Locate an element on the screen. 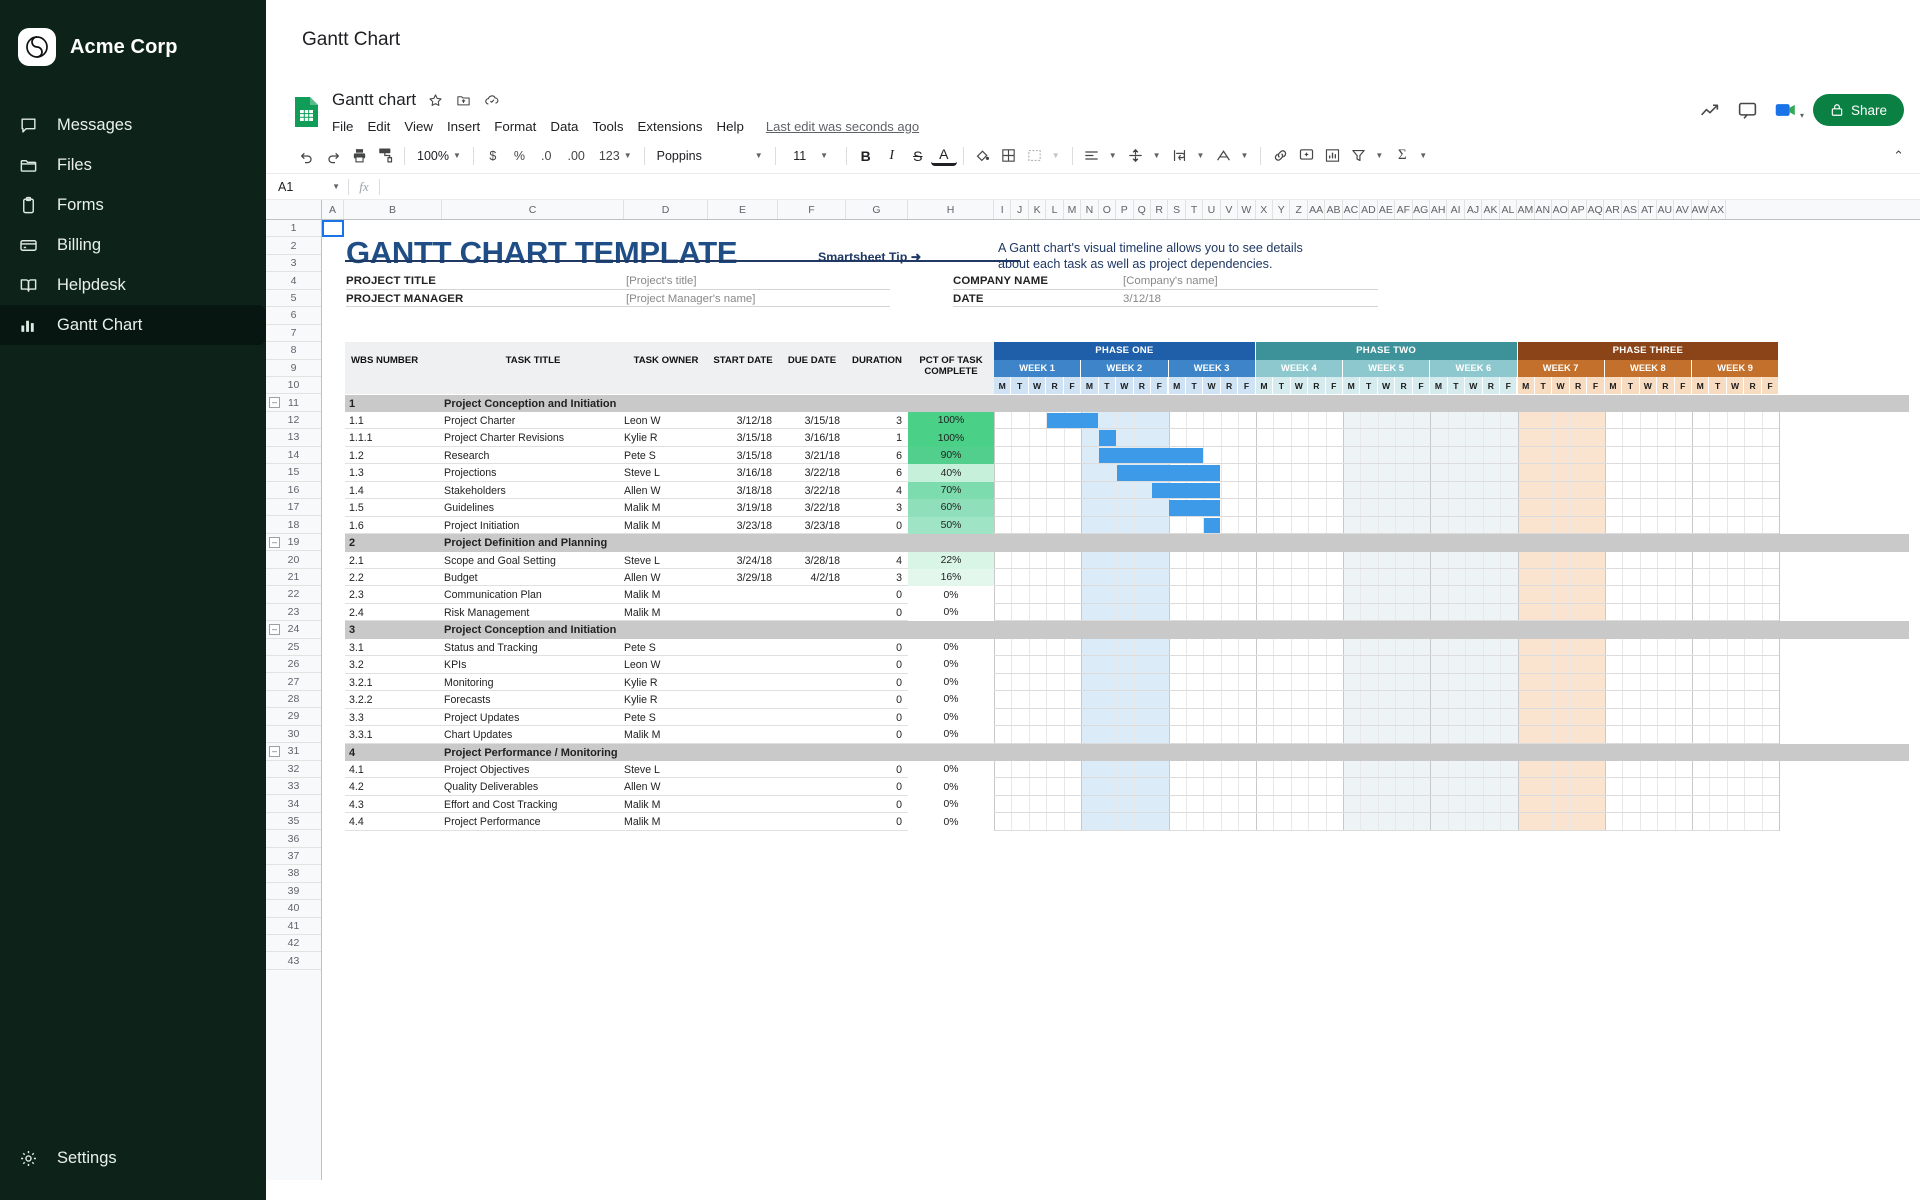 The height and width of the screenshot is (1200, 1920). menu-data: Data is located at coordinates (564, 126).